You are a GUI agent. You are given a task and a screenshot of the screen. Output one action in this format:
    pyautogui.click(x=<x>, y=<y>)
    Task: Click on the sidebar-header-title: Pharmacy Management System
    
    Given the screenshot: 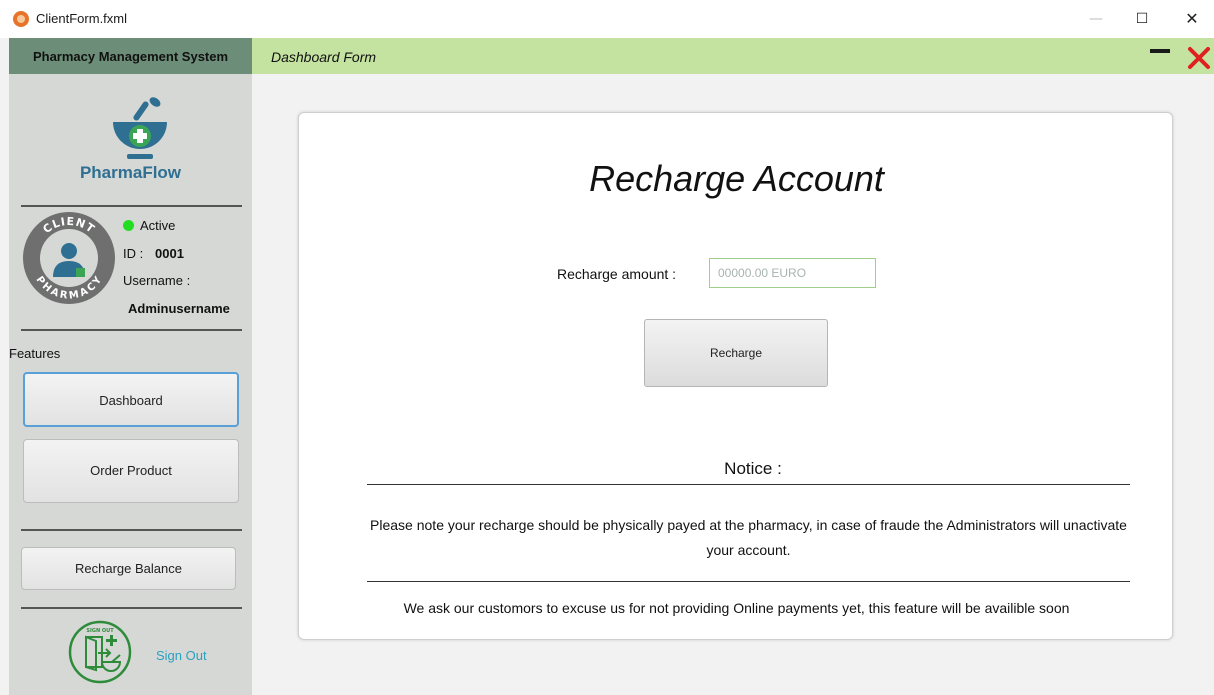 What is the action you would take?
    pyautogui.click(x=130, y=56)
    